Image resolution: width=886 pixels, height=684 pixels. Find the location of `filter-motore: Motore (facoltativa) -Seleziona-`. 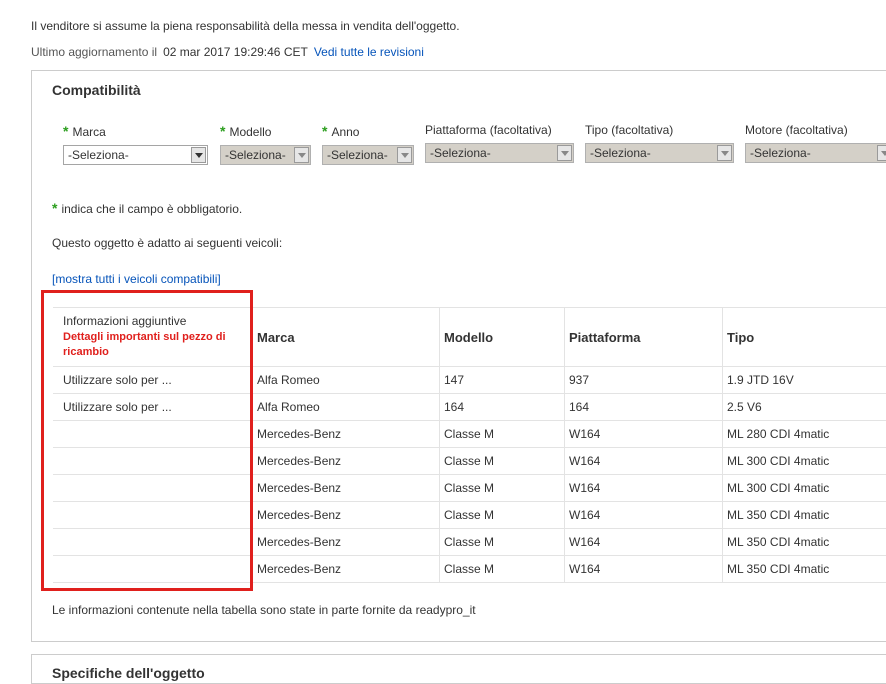

filter-motore: Motore (facoltativa) -Seleziona- is located at coordinates (815, 143).